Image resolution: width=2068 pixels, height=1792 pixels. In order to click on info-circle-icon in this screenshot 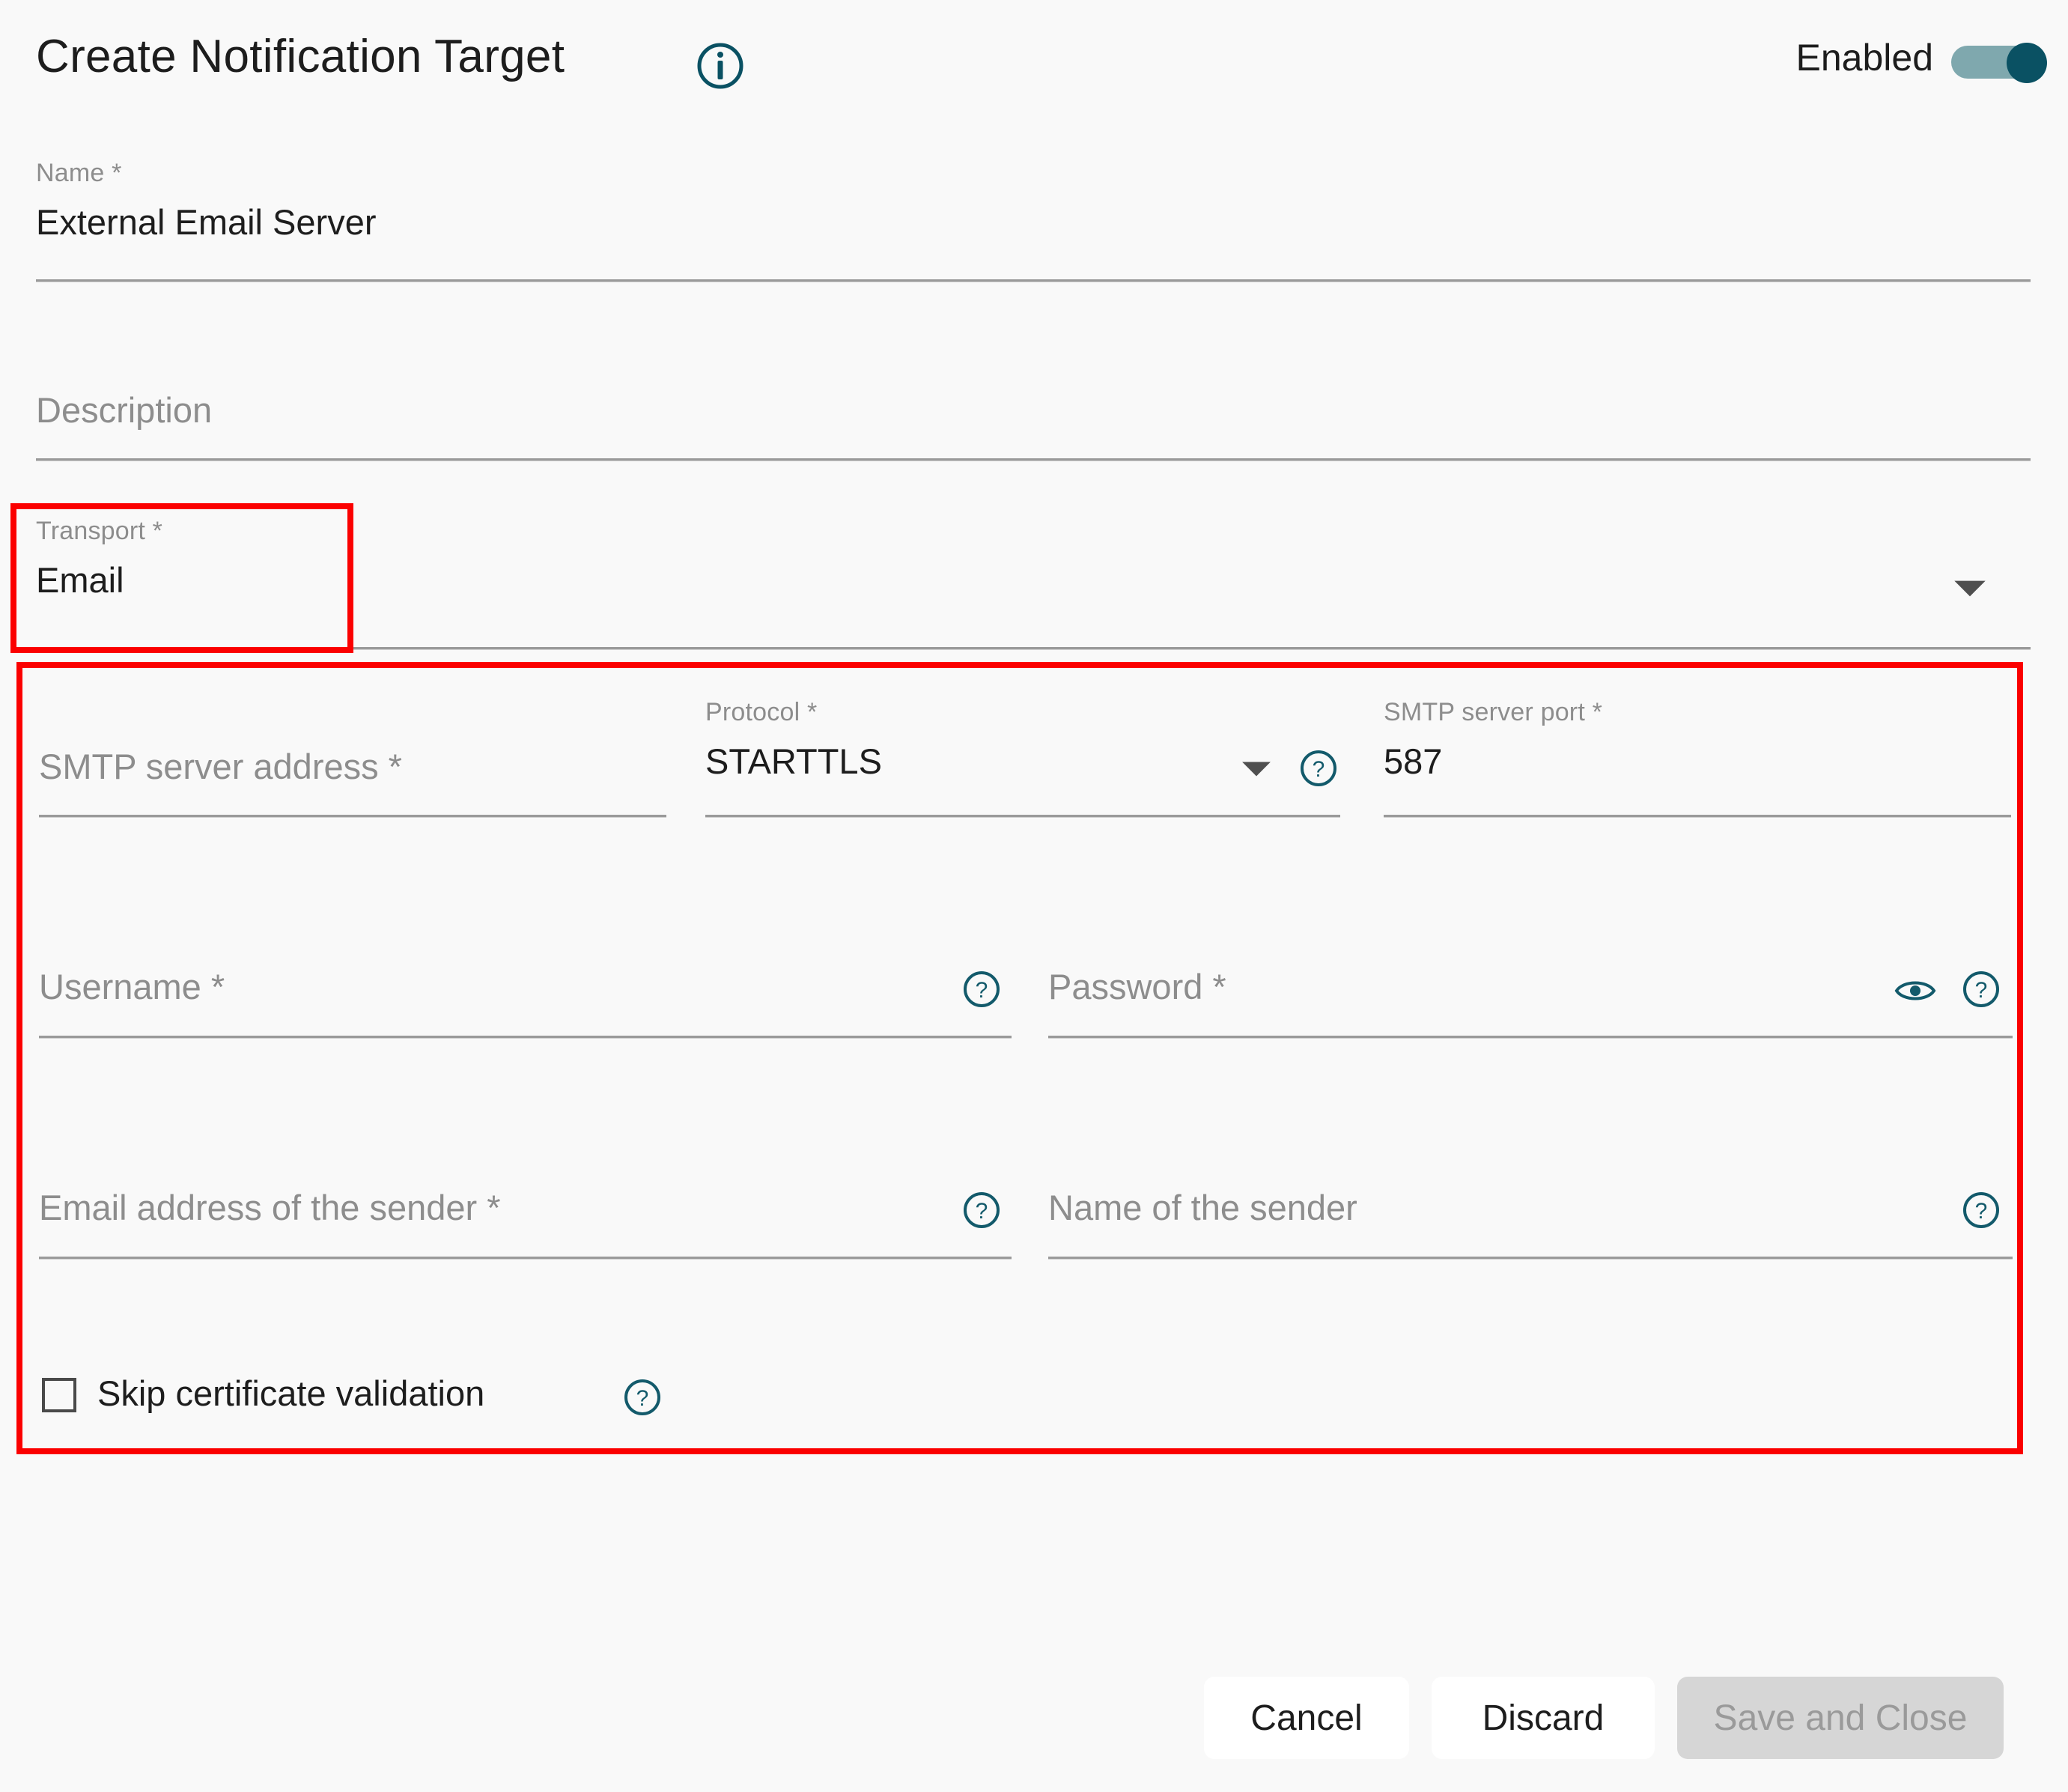, I will do `click(720, 66)`.